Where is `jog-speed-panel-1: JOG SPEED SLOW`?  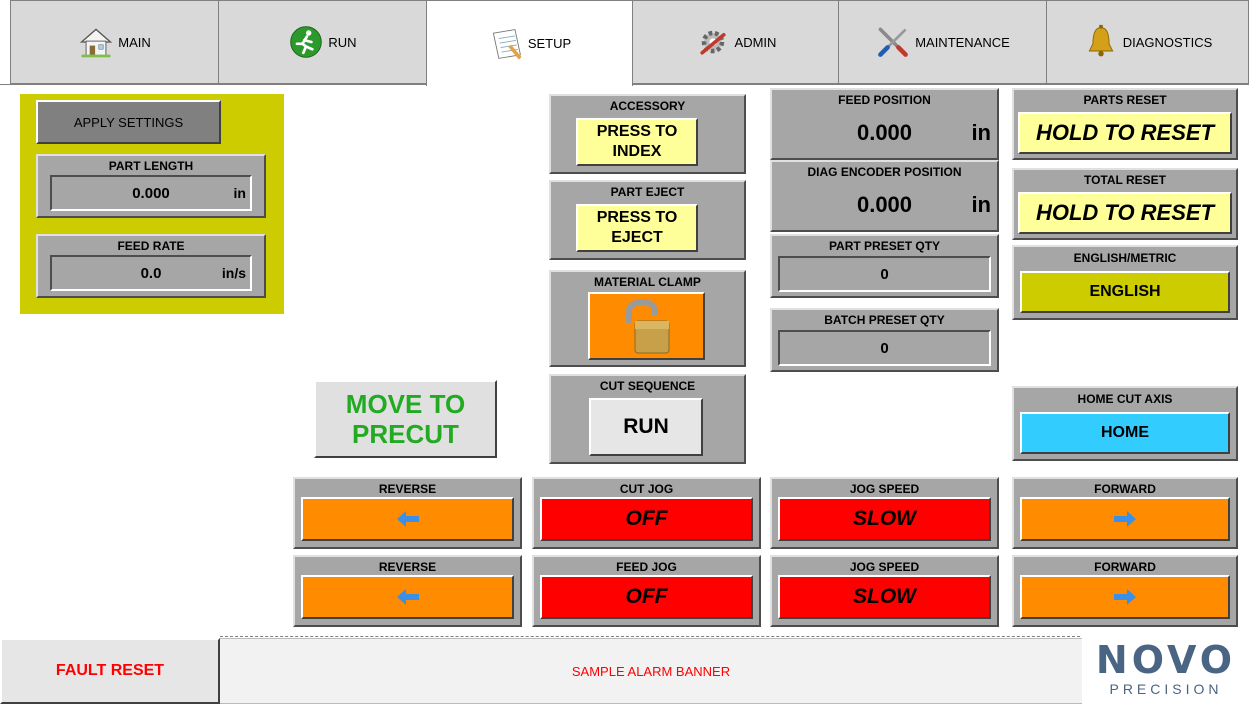
jog-speed-panel-1: JOG SPEED SLOW is located at coordinates (884, 513).